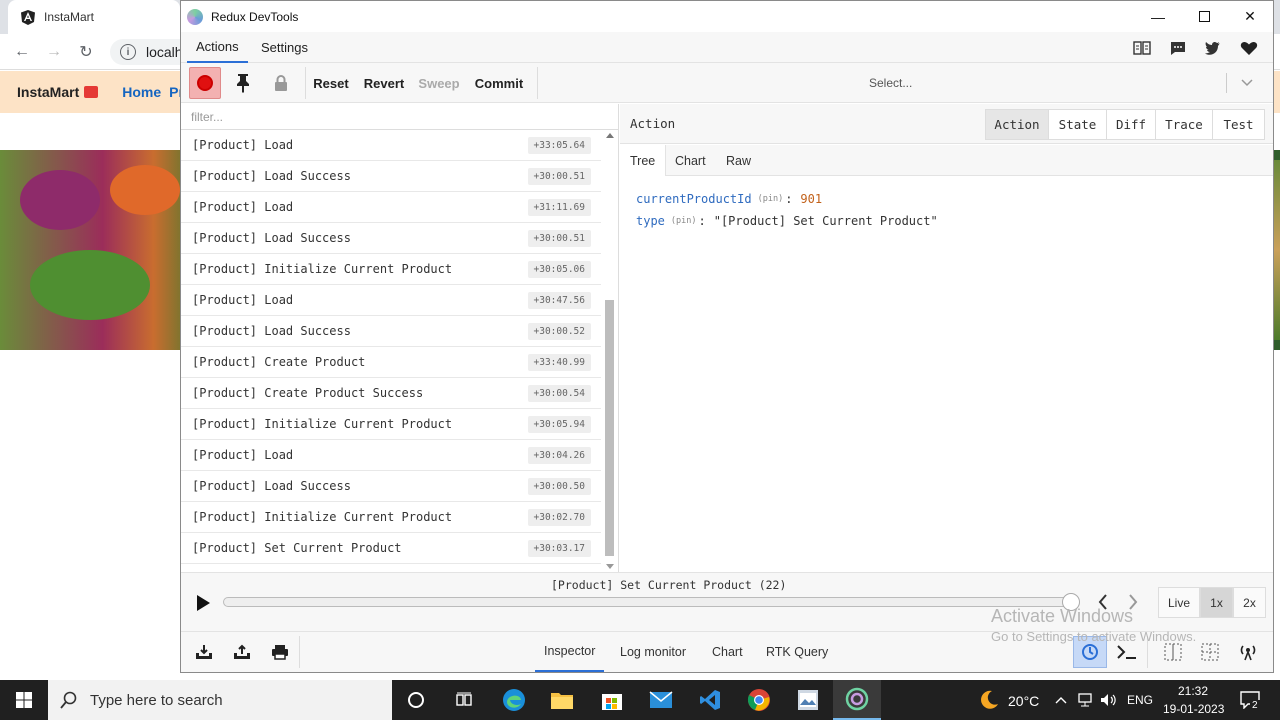  Describe the element at coordinates (1178, 48) in the screenshot. I see `chat-feedback-icon` at that location.